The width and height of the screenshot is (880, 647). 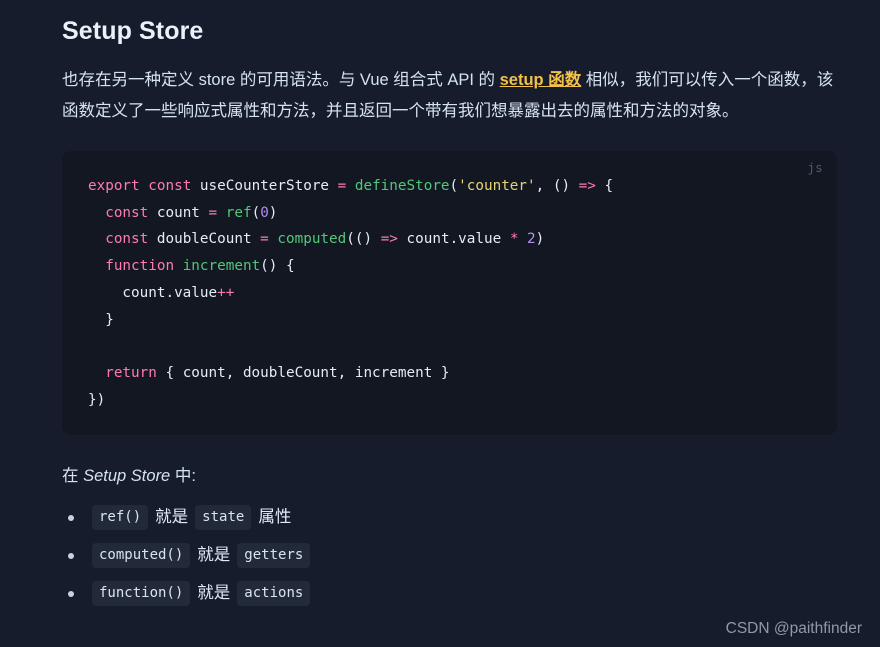 I want to click on code-token: increment, so click(x=221, y=266).